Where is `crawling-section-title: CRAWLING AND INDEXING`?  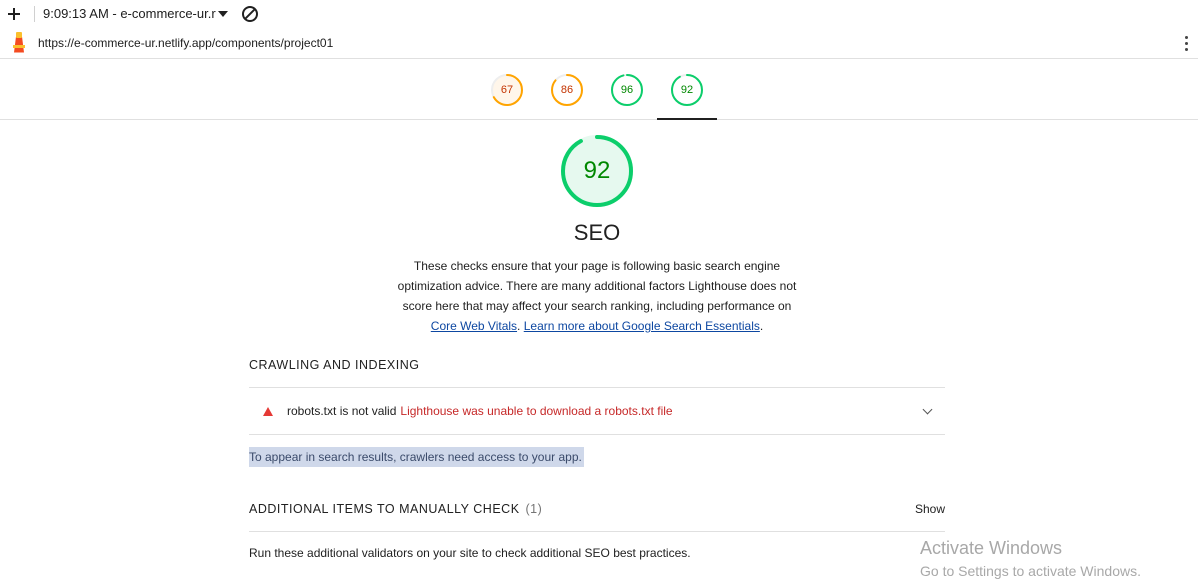 crawling-section-title: CRAWLING AND INDEXING is located at coordinates (334, 365).